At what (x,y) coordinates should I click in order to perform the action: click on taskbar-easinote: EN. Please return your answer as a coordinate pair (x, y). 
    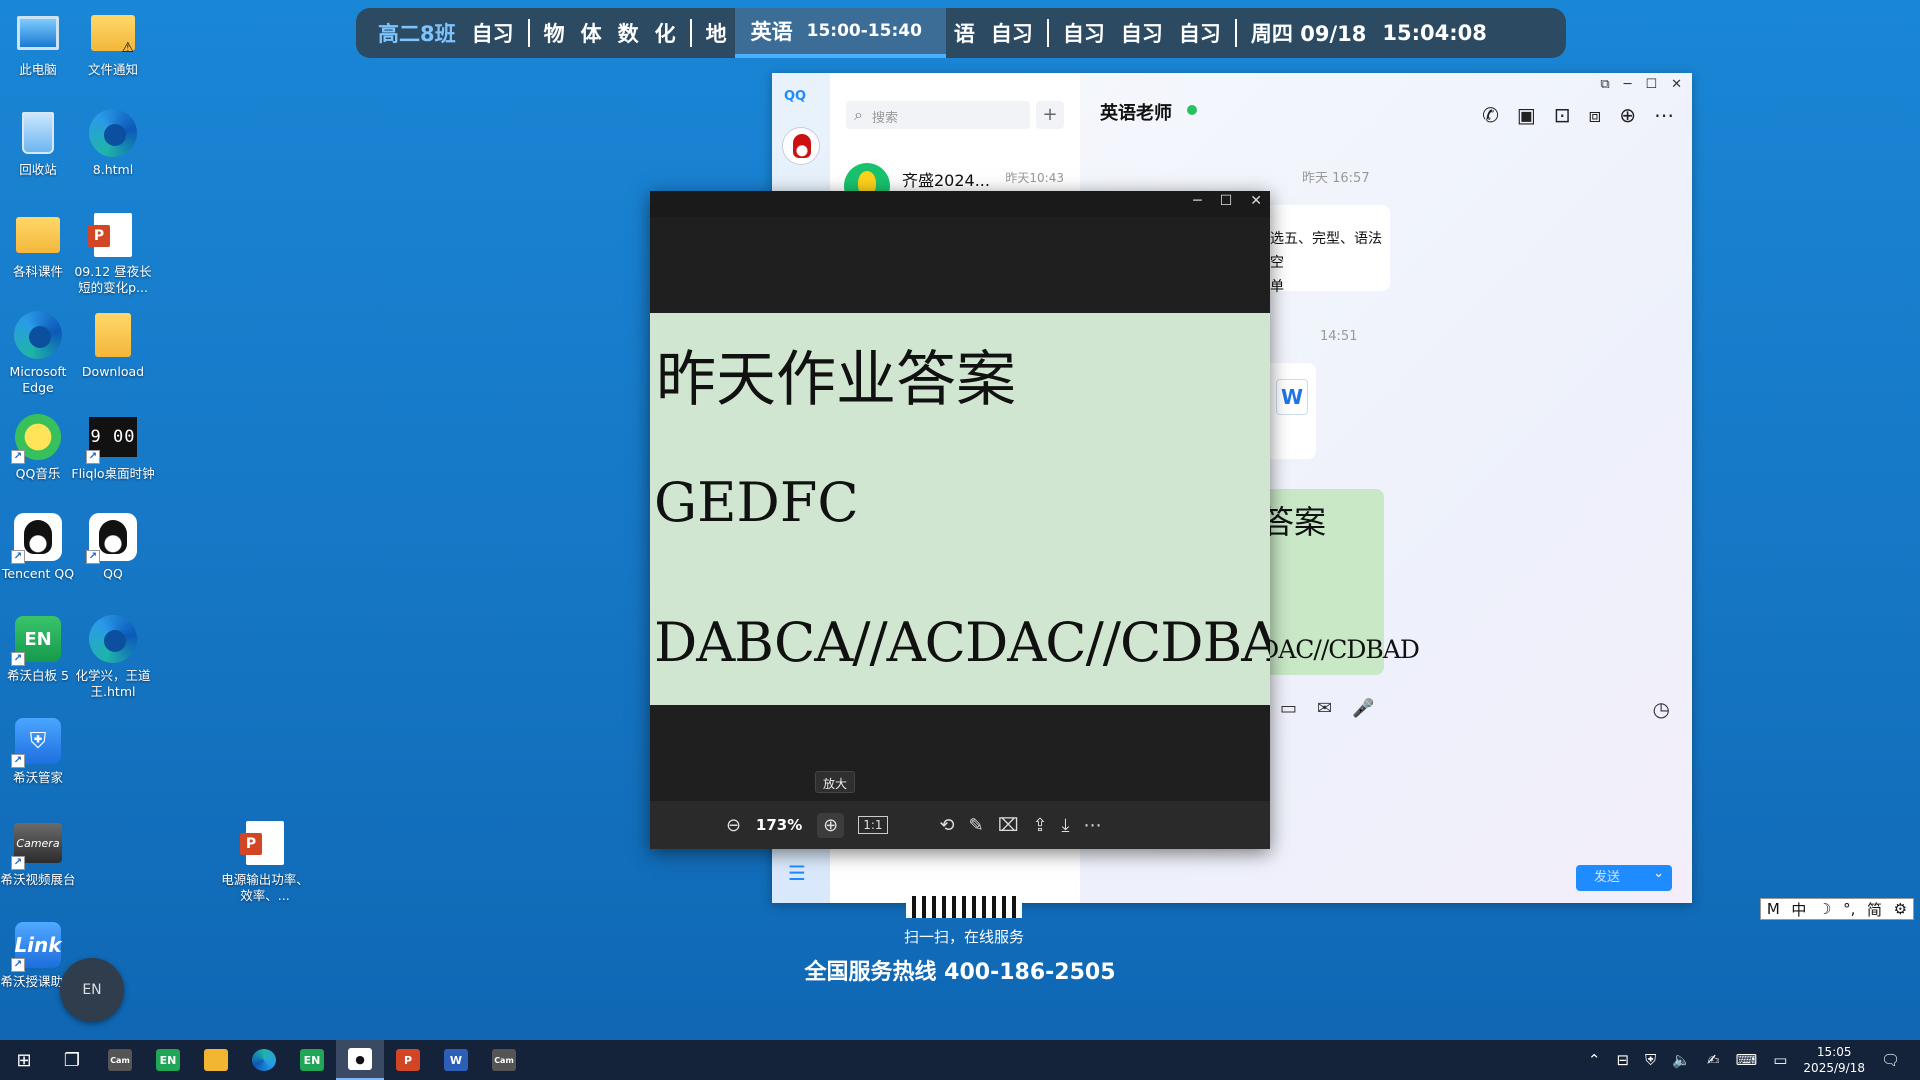
    Looking at the image, I should click on (168, 1060).